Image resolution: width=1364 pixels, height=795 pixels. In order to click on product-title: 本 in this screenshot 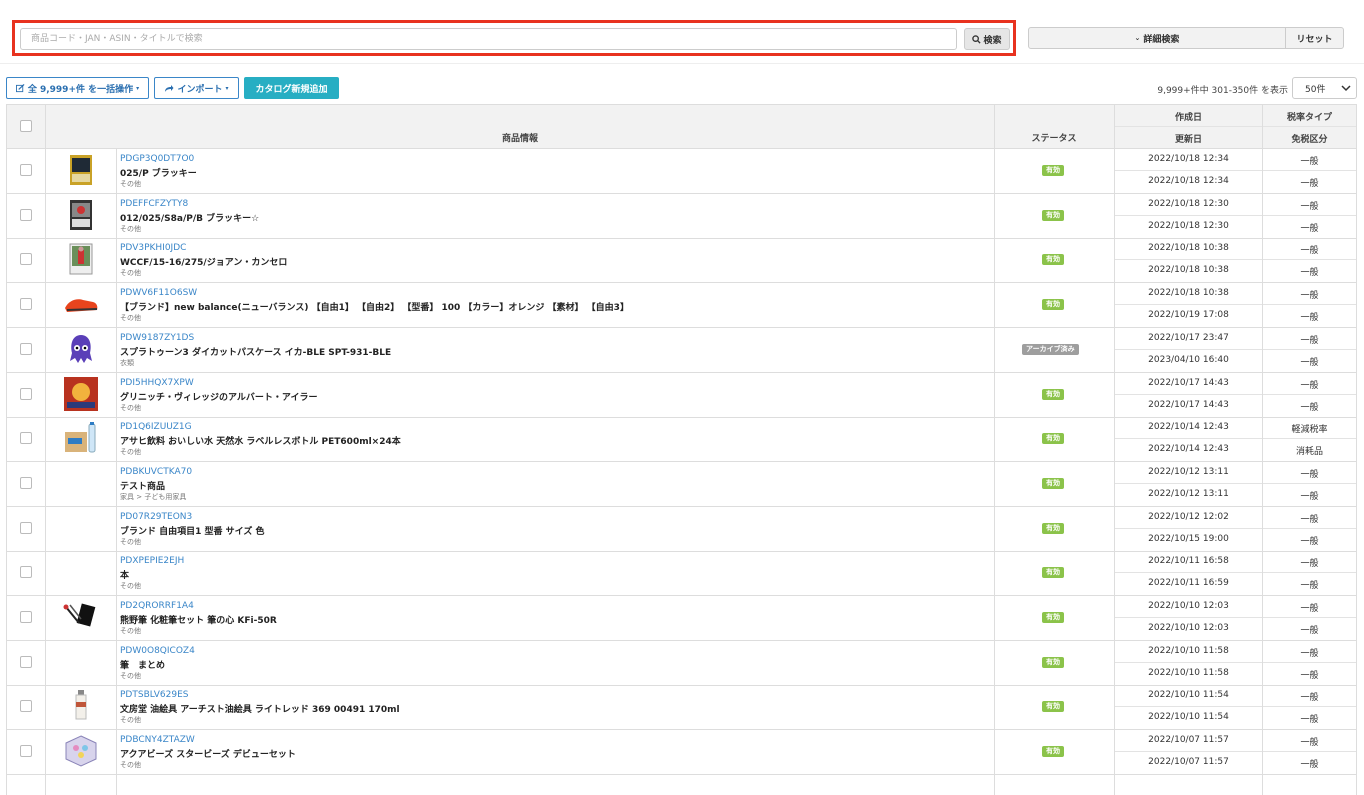, I will do `click(125, 576)`.